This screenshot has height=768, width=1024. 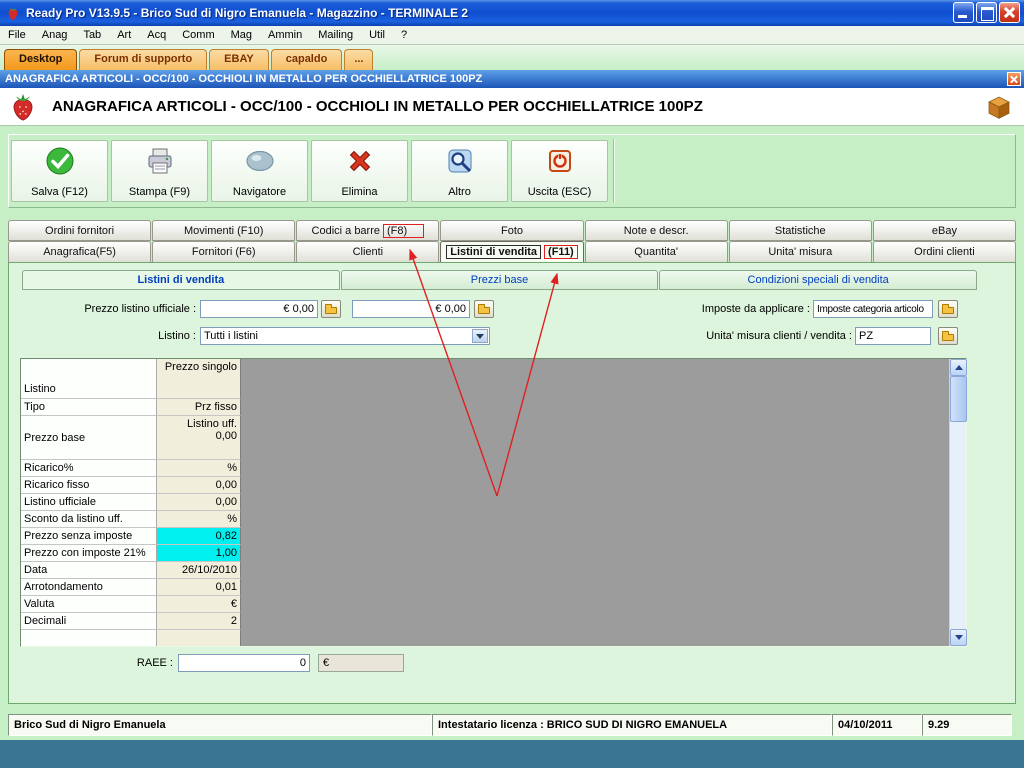 What do you see at coordinates (755, 309) in the screenshot?
I see `imposte-label: Imposte da applicare :` at bounding box center [755, 309].